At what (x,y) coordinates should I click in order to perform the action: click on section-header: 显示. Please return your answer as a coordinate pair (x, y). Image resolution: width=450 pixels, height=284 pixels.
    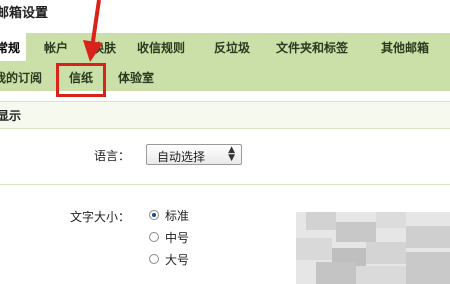
    Looking at the image, I should click on (225, 115).